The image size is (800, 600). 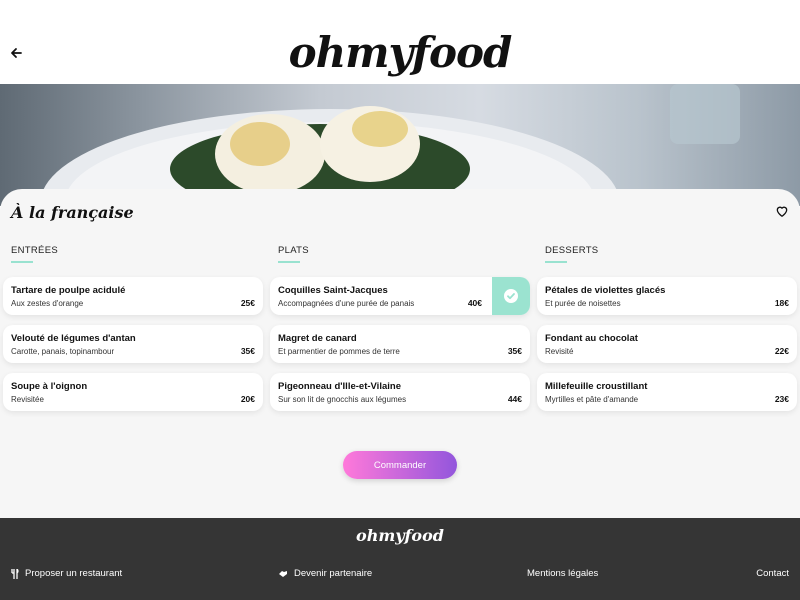 I want to click on restaurant-title: À la française, so click(x=72, y=212).